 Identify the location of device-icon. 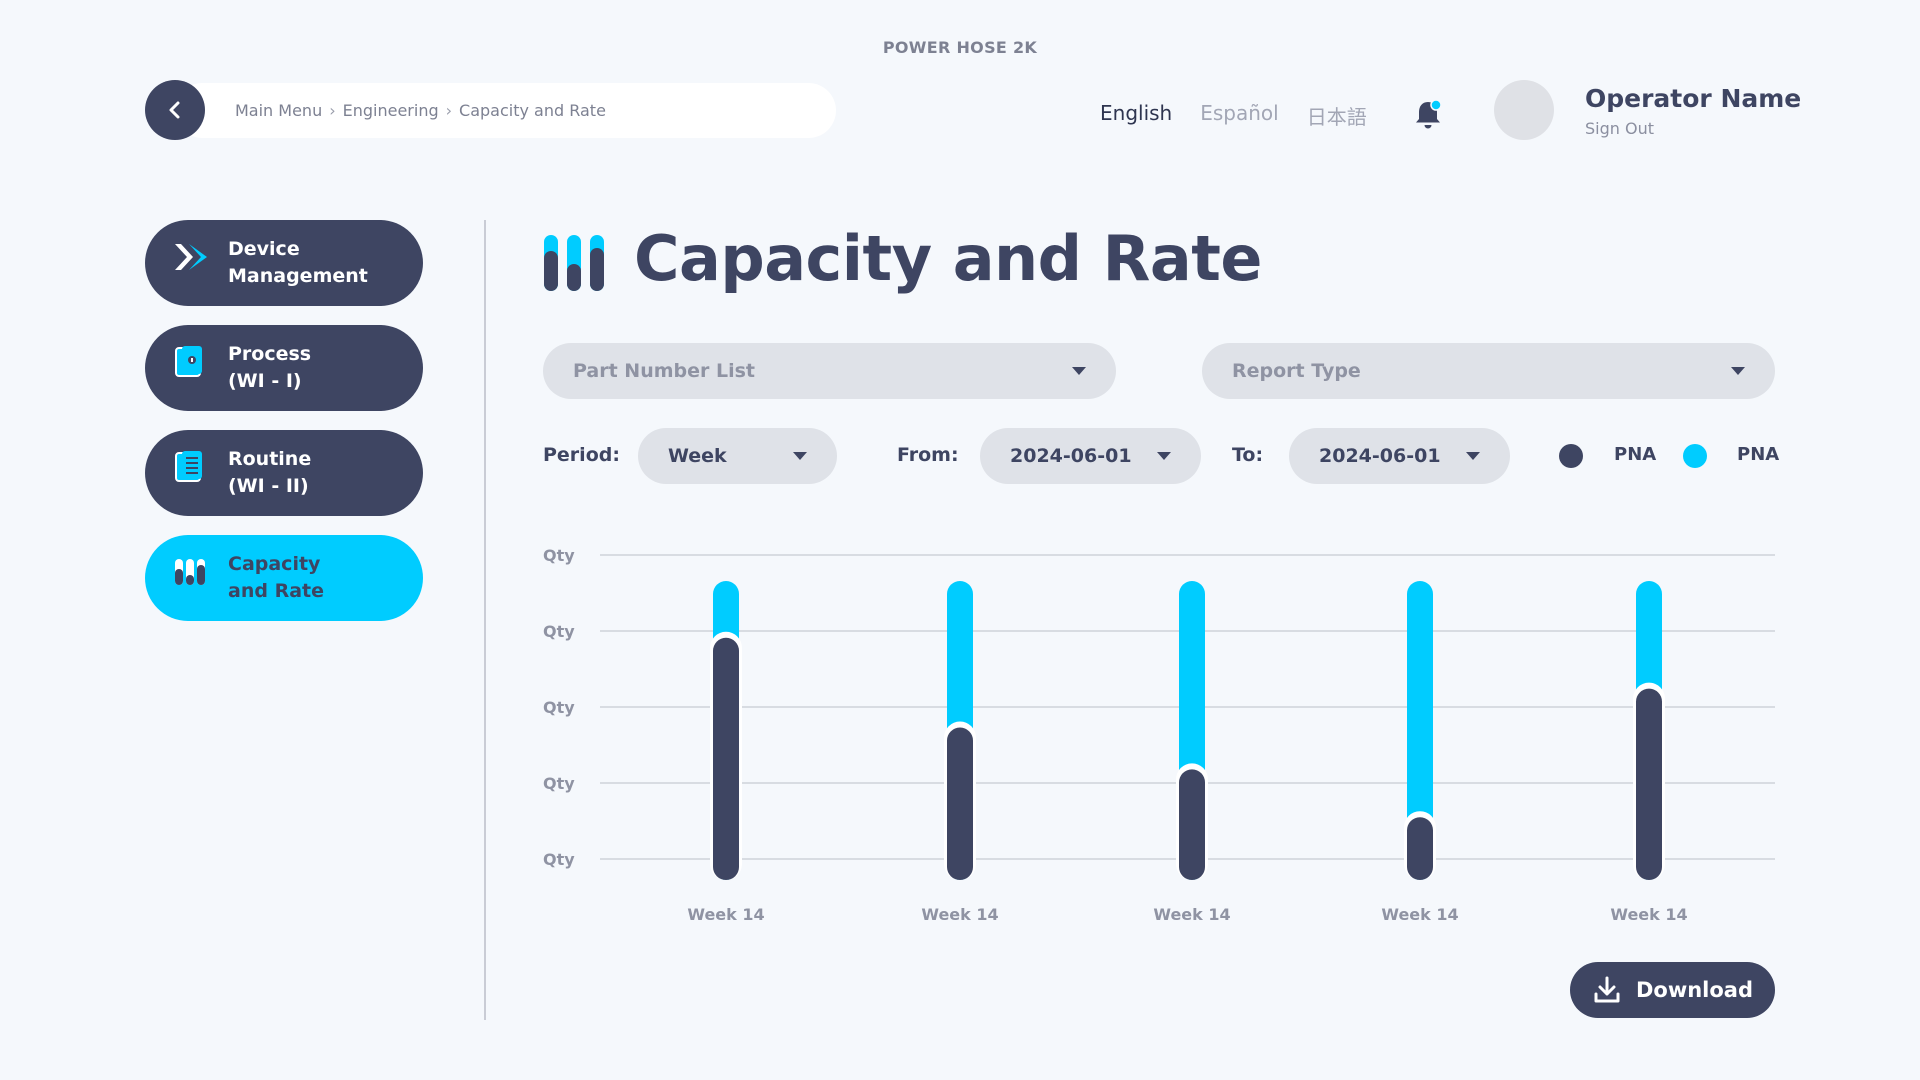
(191, 257).